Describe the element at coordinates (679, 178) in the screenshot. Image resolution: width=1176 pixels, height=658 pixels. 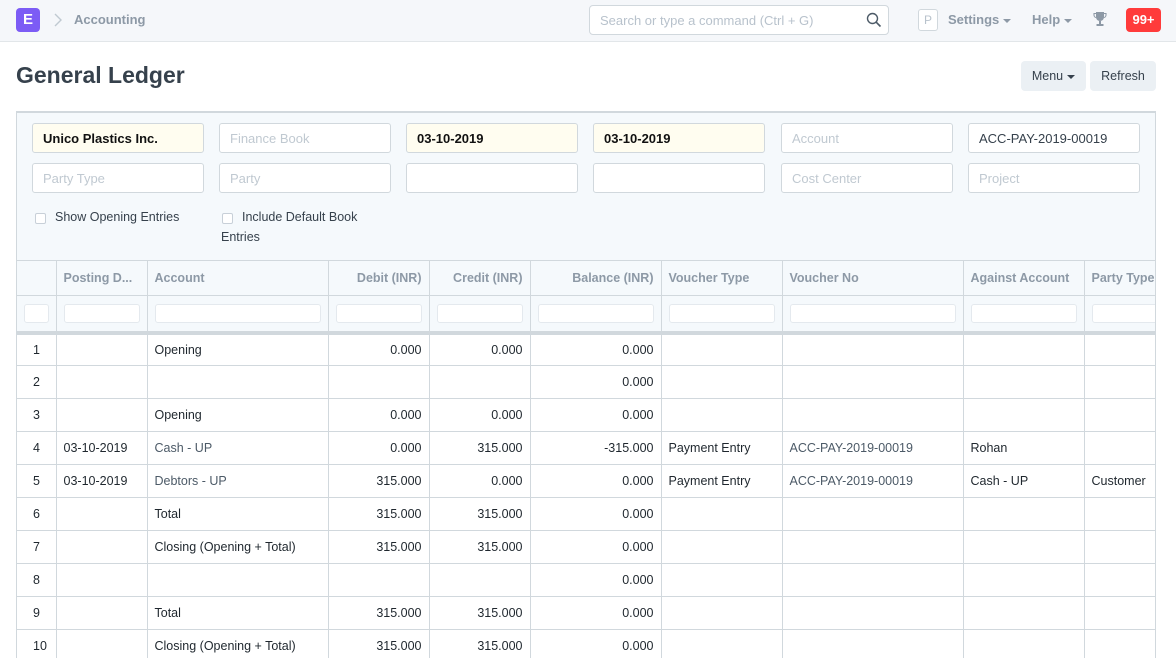
I see `extra-filter-field` at that location.